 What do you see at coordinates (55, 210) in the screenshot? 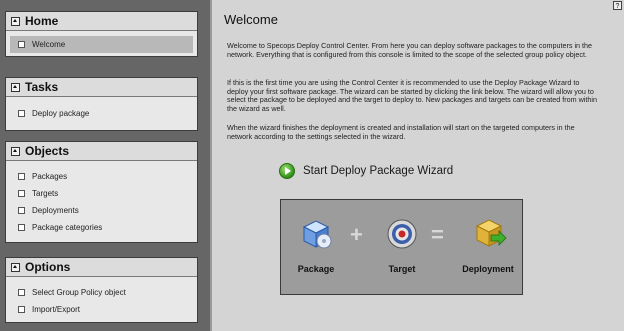
I see `sidebar-item-label: Deployments` at bounding box center [55, 210].